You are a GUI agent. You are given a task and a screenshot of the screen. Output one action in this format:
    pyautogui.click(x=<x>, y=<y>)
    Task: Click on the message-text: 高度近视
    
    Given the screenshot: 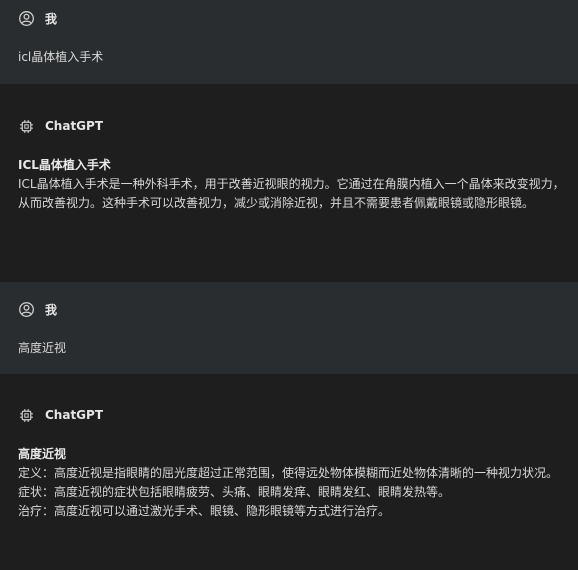 What is the action you would take?
    pyautogui.click(x=42, y=348)
    